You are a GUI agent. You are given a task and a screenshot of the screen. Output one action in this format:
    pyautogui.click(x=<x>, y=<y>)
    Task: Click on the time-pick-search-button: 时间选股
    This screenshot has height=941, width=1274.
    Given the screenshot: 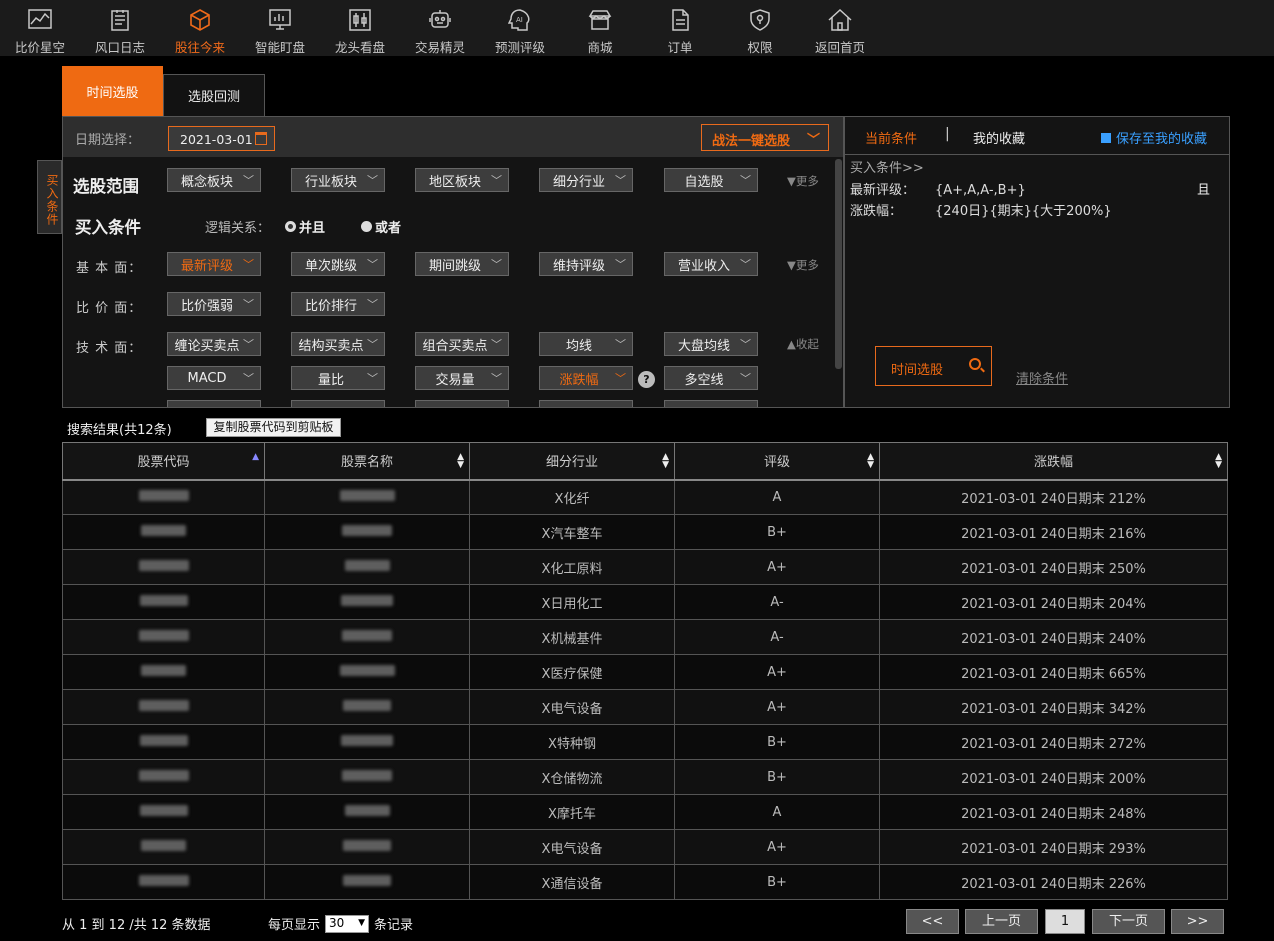 What is the action you would take?
    pyautogui.click(x=933, y=366)
    